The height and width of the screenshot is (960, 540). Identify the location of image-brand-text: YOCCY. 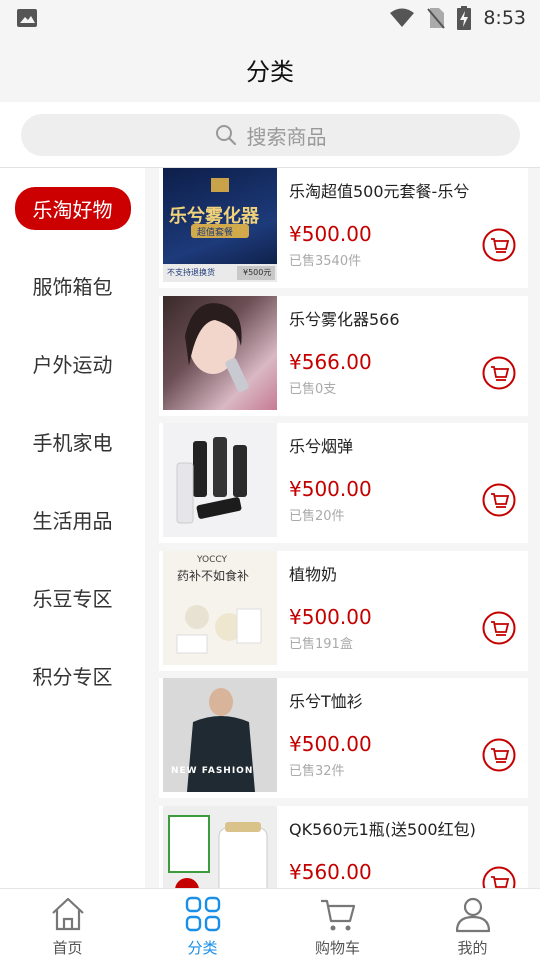
(212, 560).